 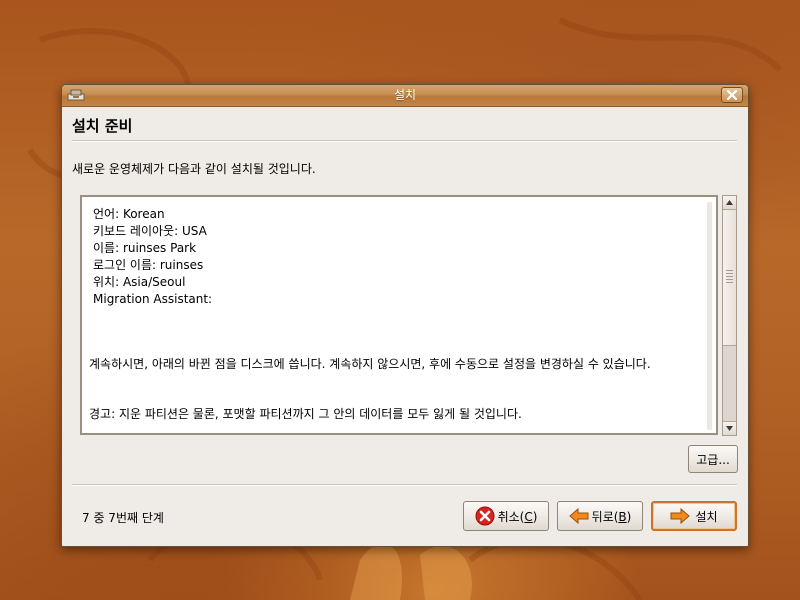 What do you see at coordinates (148, 265) in the screenshot?
I see `summary-item-login: 로그인 이름: ruinses` at bounding box center [148, 265].